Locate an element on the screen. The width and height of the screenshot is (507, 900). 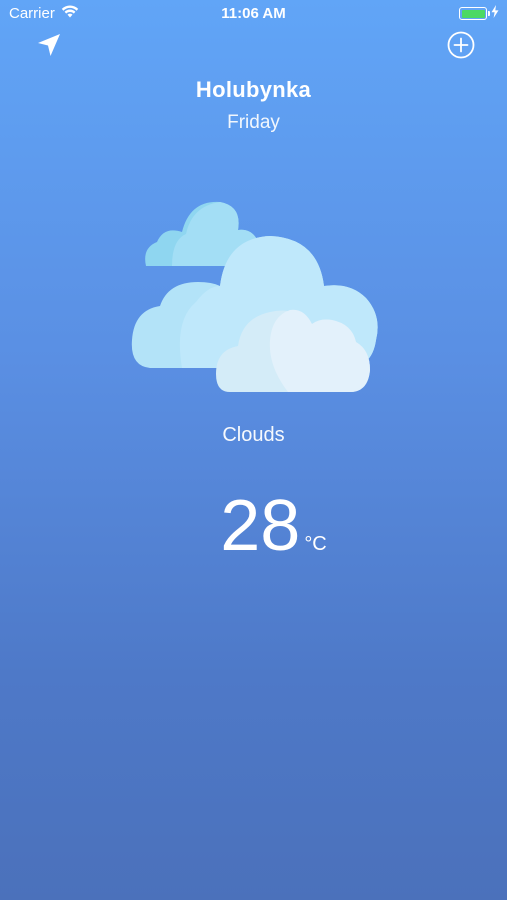
status-right is located at coordinates (479, 13).